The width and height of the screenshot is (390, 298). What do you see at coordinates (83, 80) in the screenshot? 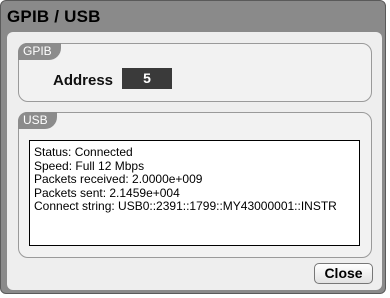
I see `address-label: Address` at bounding box center [83, 80].